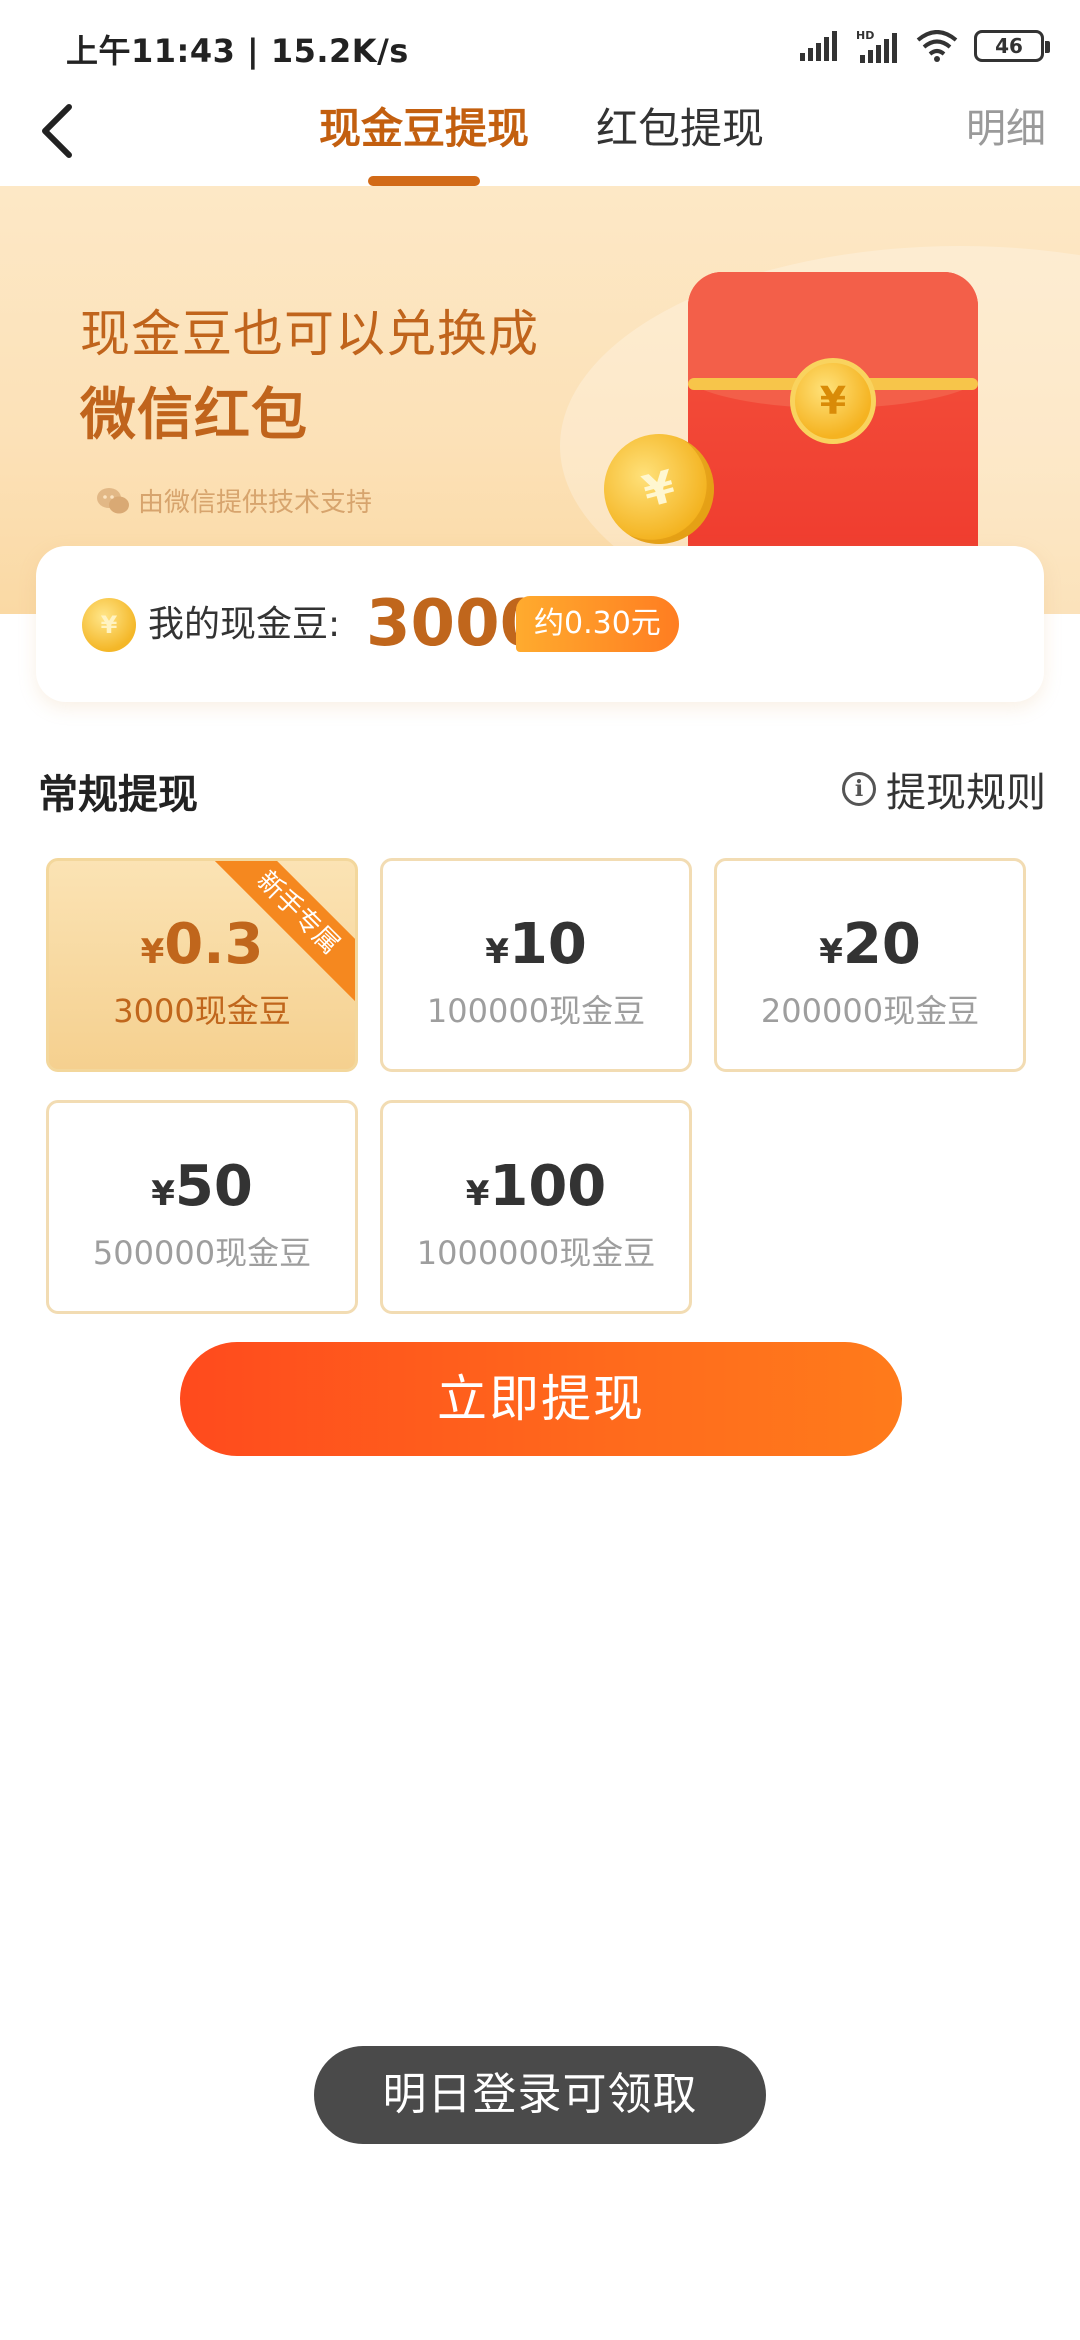 Image resolution: width=1080 pixels, height=2340 pixels. I want to click on banner-subheadline: 微信红包, so click(194, 415).